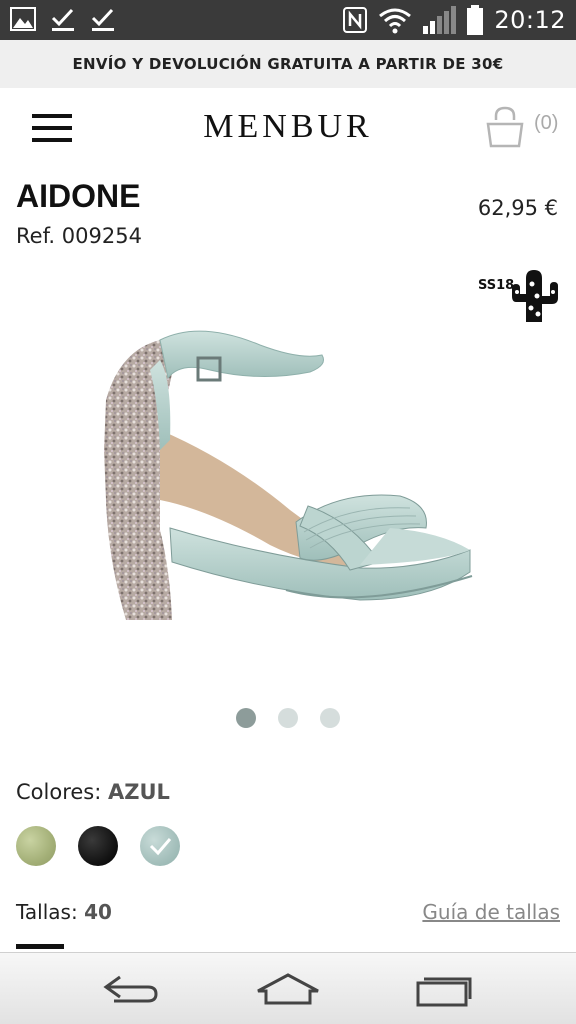 This screenshot has width=576, height=1024. What do you see at coordinates (517, 208) in the screenshot?
I see `product-price: 62,95 €` at bounding box center [517, 208].